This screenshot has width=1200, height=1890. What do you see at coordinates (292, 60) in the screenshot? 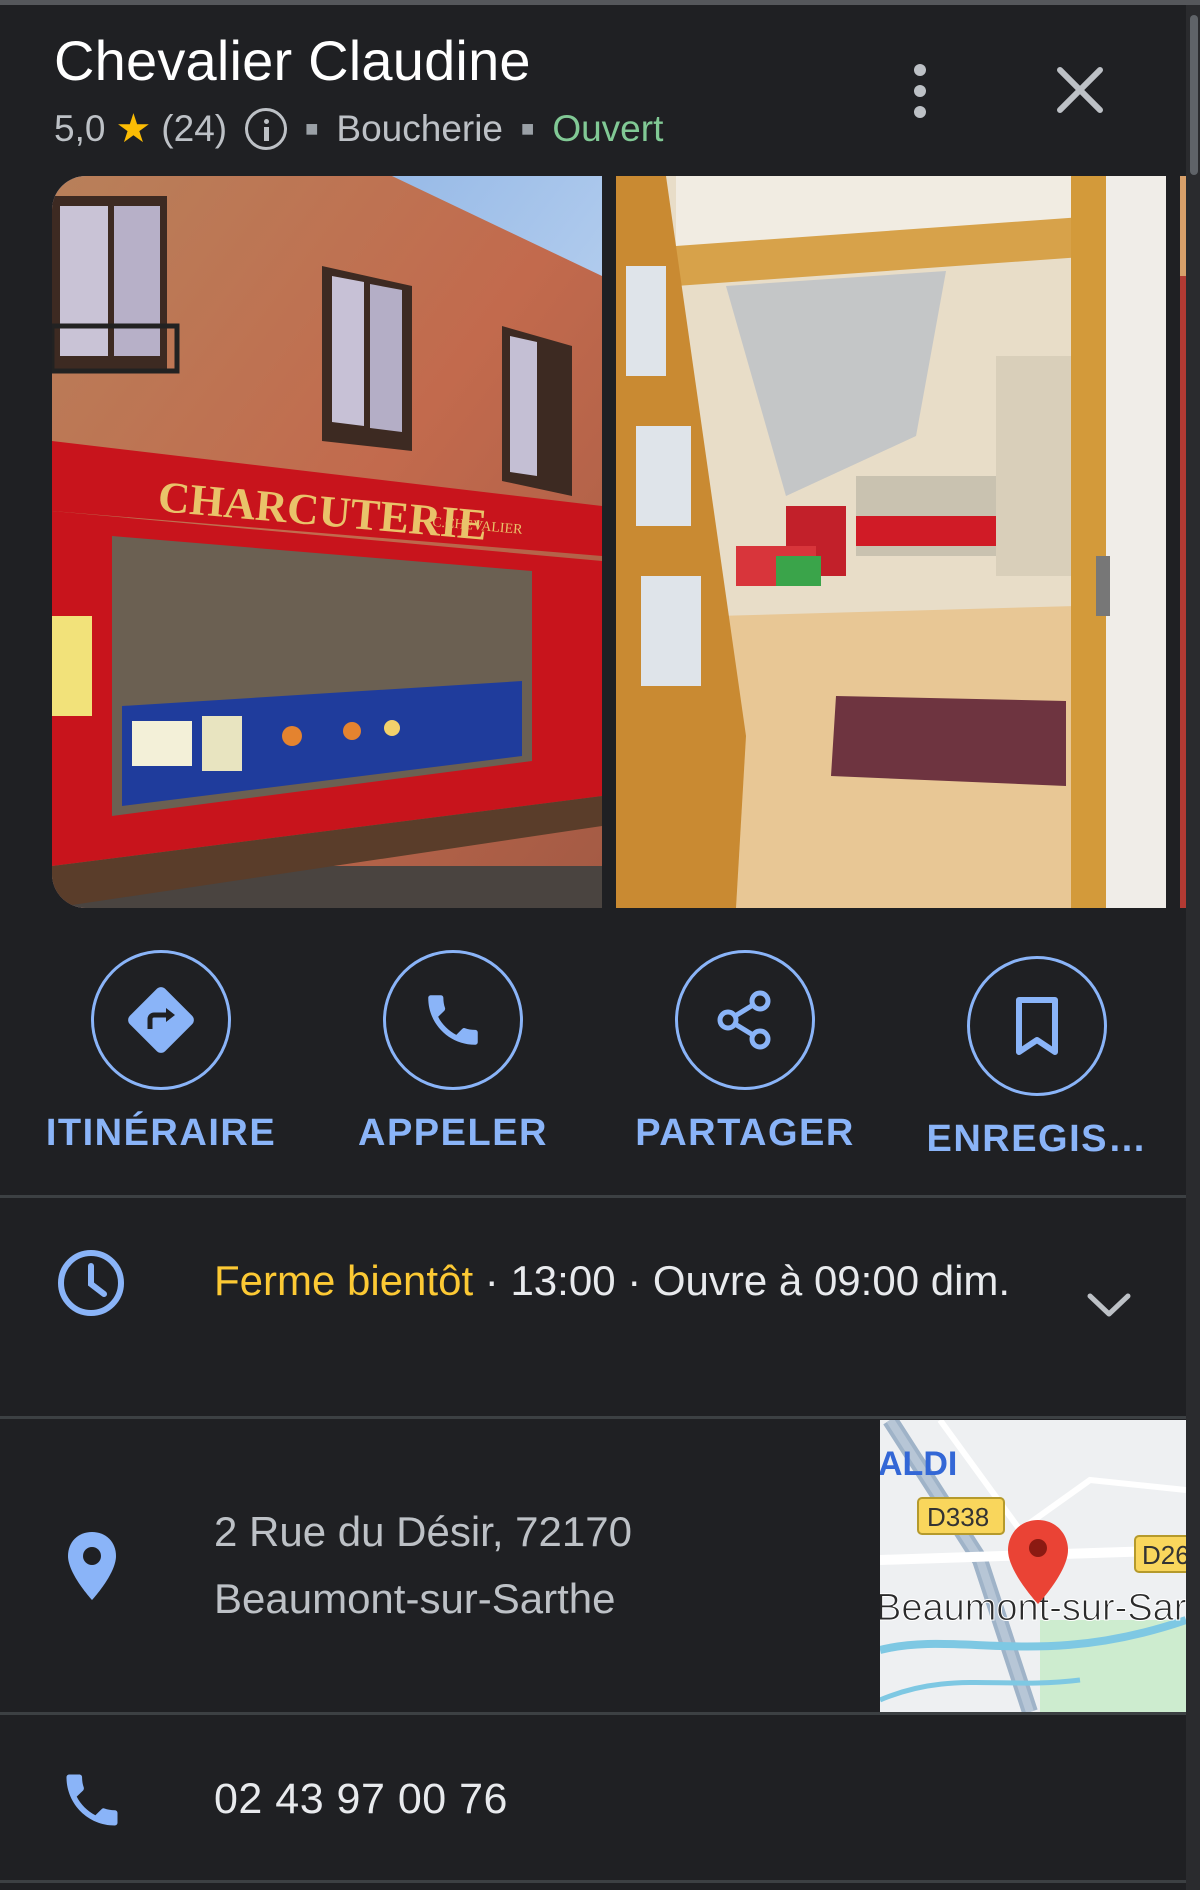
I see `place-title: Chevalier Claudine` at bounding box center [292, 60].